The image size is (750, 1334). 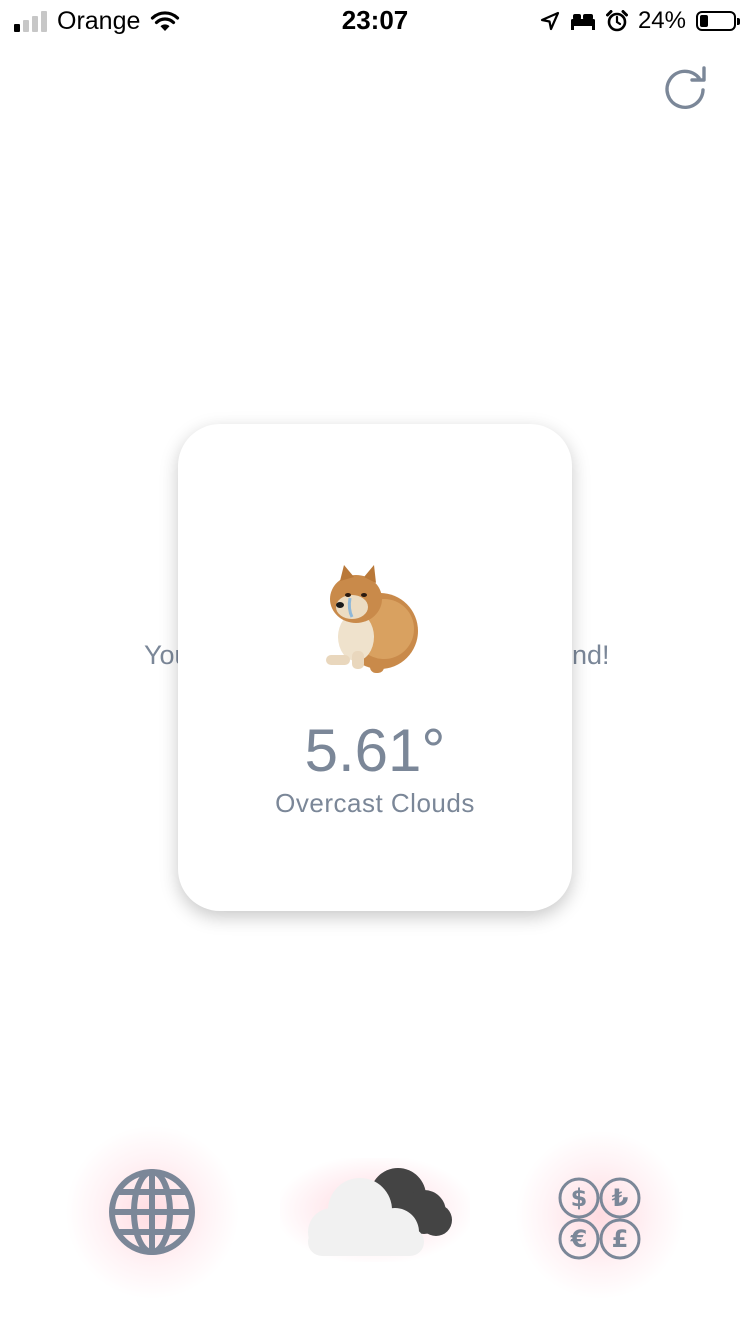 I want to click on crying-doge-image, so click(x=372, y=619).